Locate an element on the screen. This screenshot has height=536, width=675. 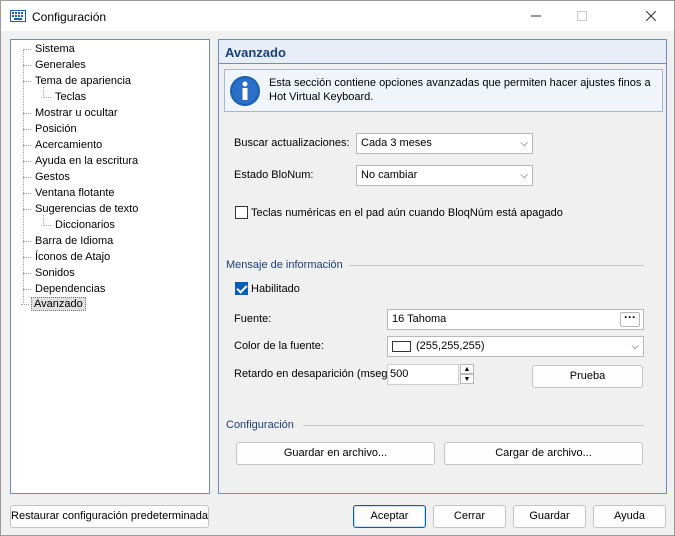
window-title: Configuración is located at coordinates (69, 17).